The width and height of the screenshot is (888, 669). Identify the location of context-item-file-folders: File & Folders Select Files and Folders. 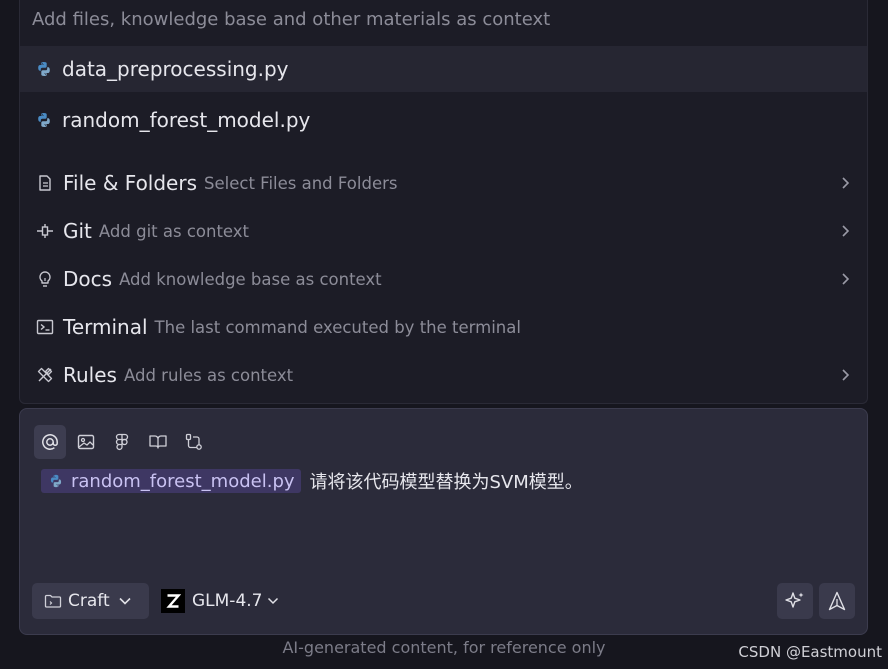
(443, 183).